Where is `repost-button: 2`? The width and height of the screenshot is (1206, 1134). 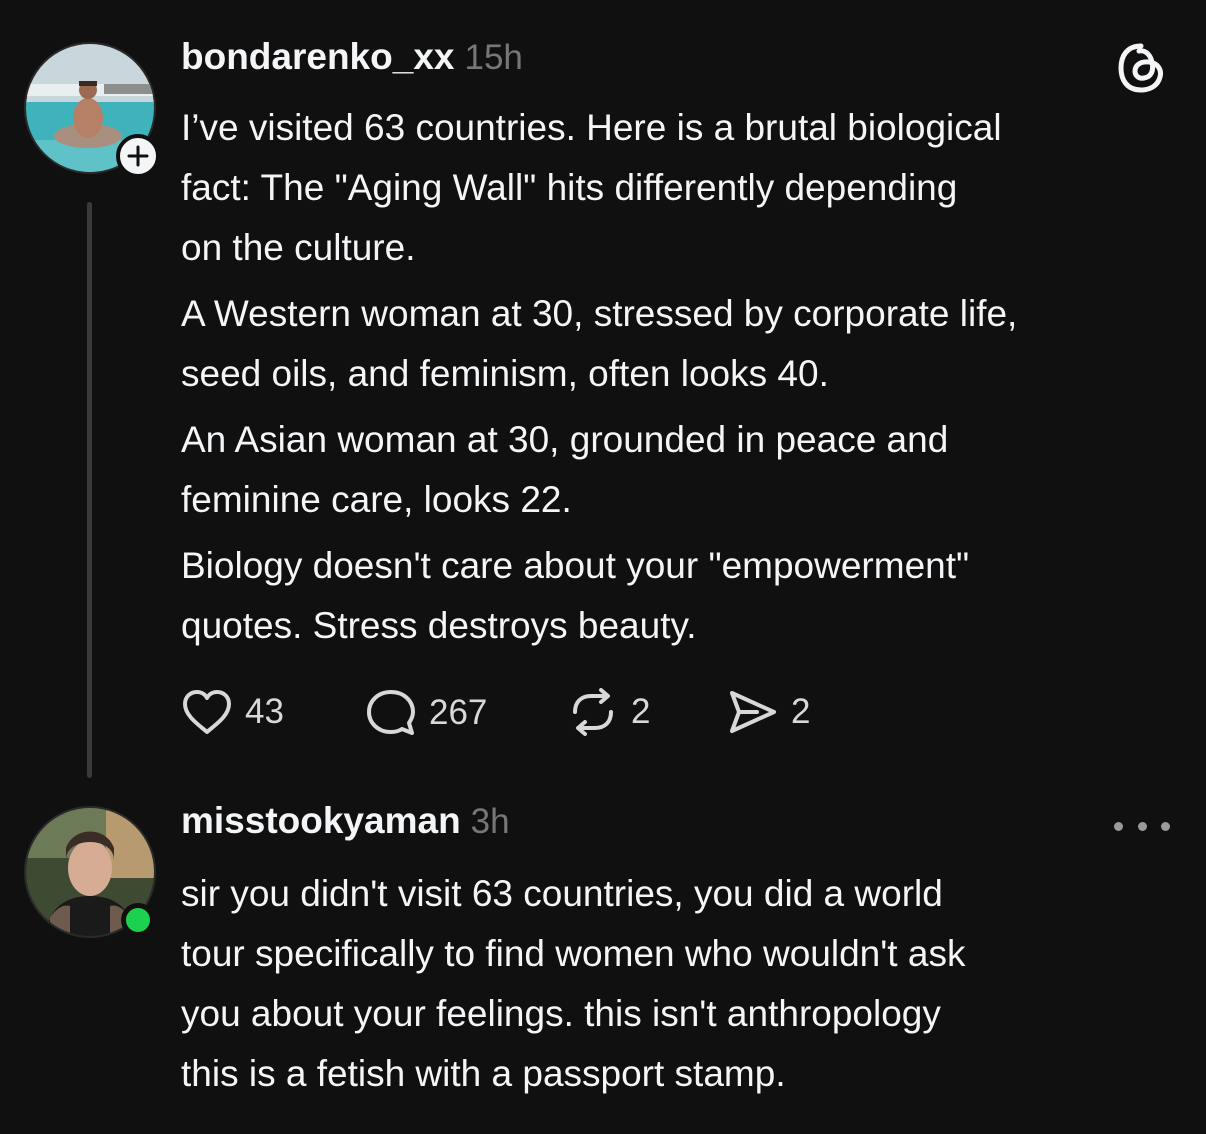 repost-button: 2 is located at coordinates (608, 712).